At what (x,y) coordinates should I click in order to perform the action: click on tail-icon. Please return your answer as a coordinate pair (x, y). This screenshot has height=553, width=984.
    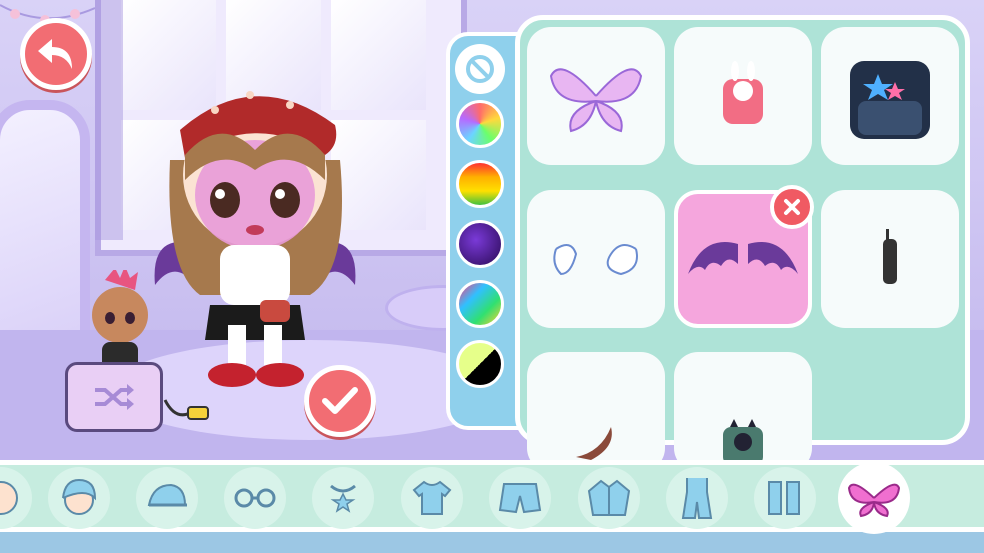
    Looking at the image, I should click on (594, 443).